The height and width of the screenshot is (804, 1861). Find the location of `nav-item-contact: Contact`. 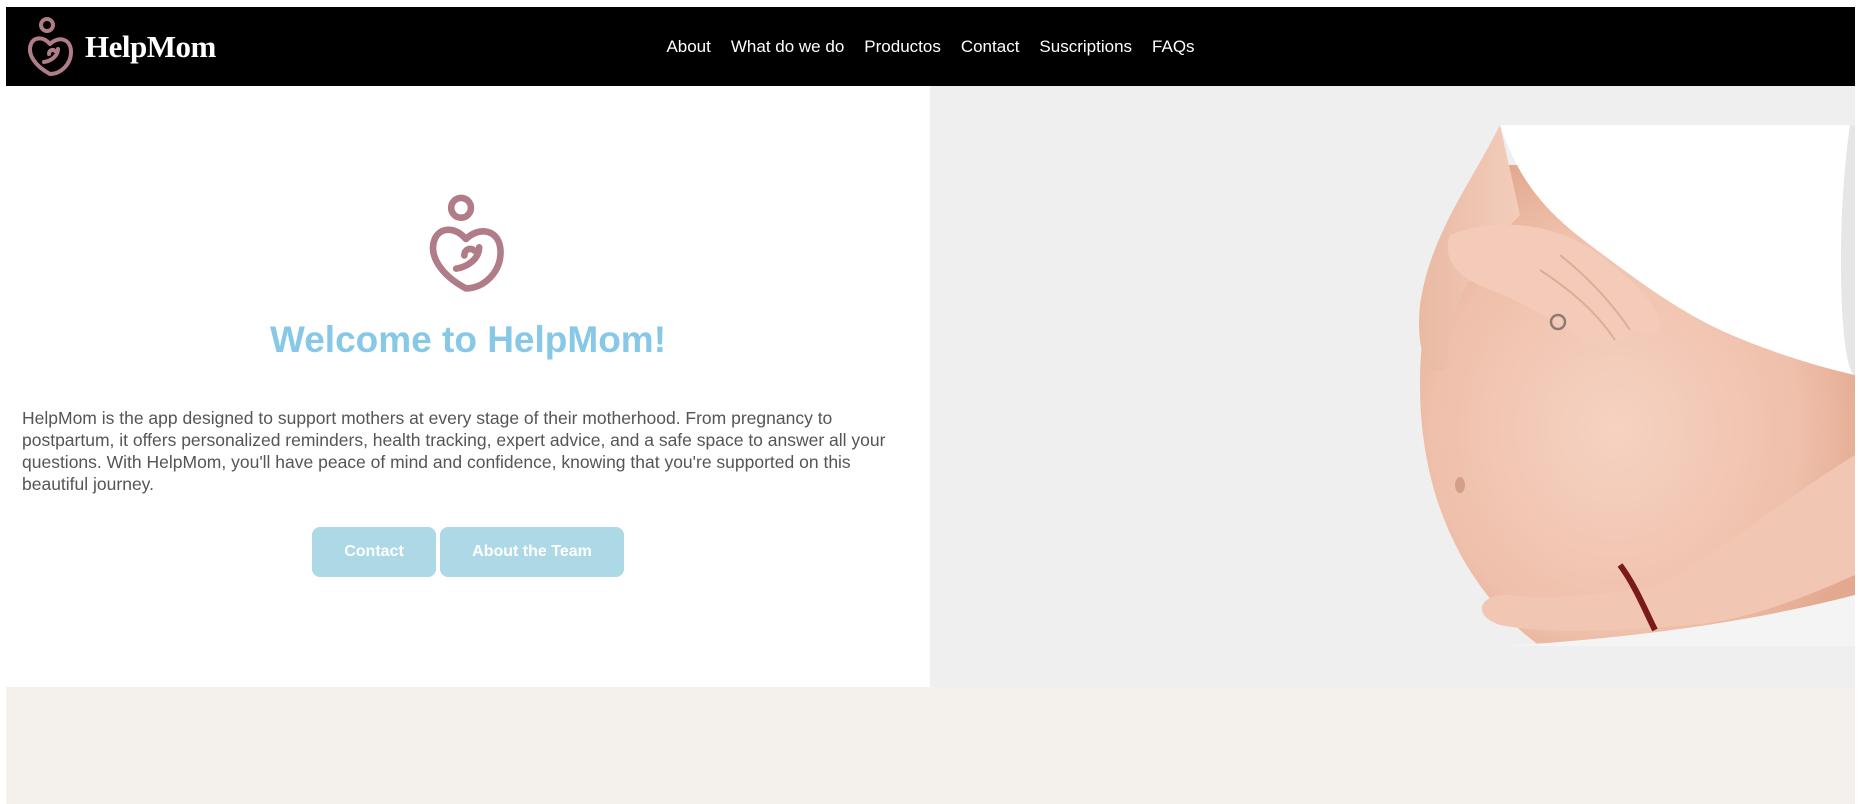

nav-item-contact: Contact is located at coordinates (990, 47).